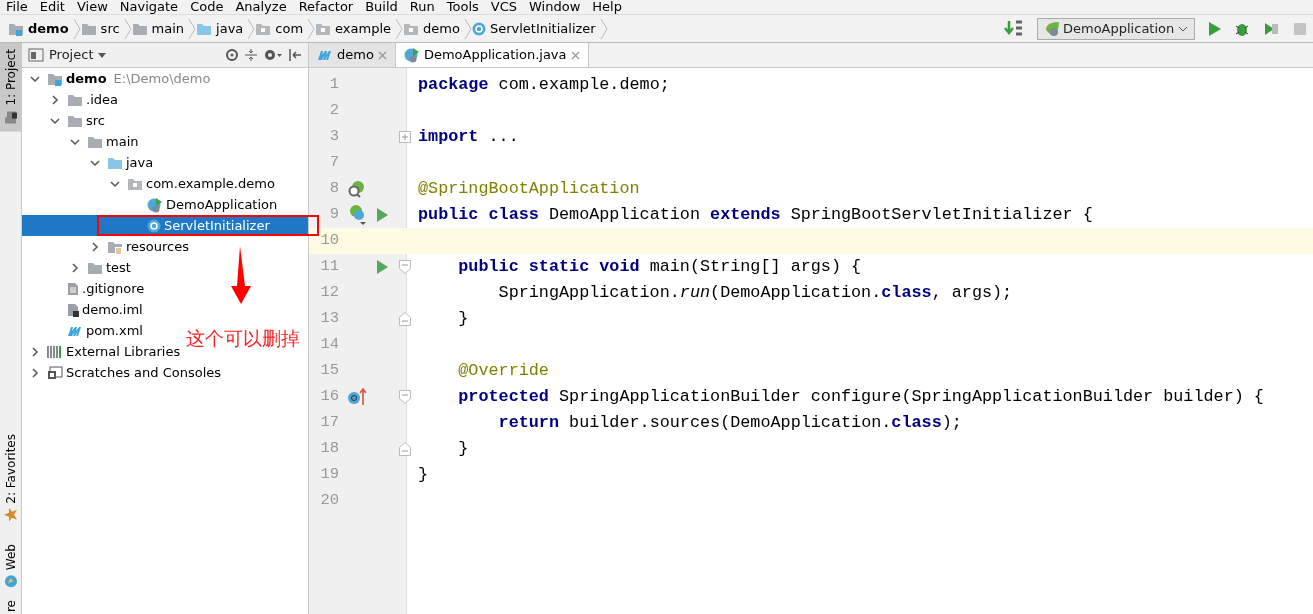  Describe the element at coordinates (555, 7) in the screenshot. I see `menu-item: Window` at that location.